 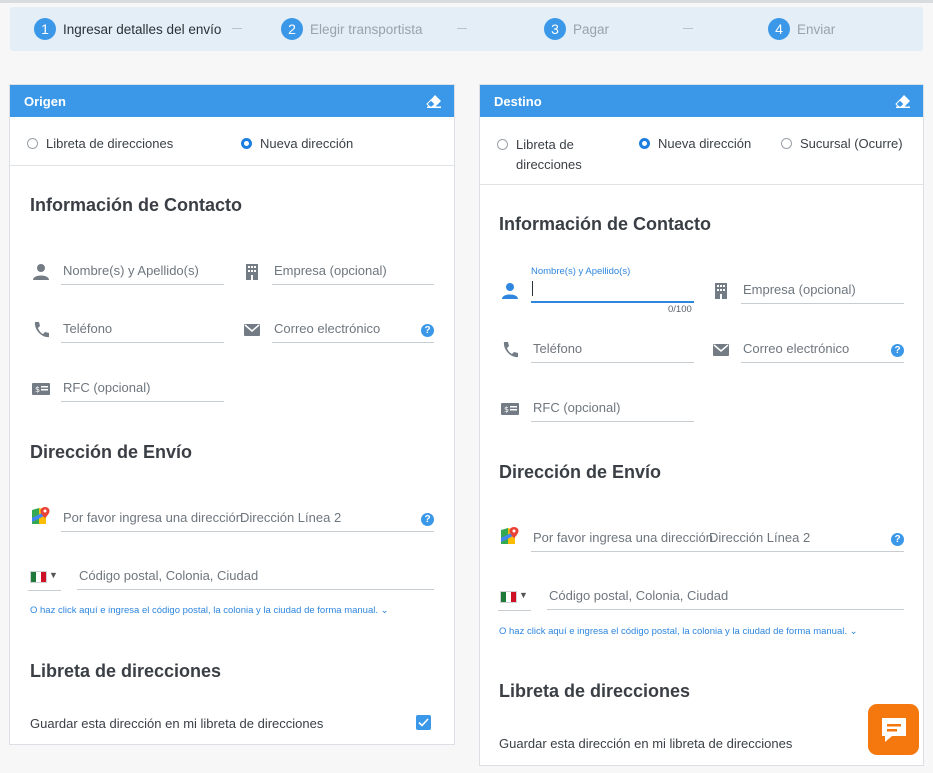 I want to click on email-placeholder: Correo electrónico, so click(x=327, y=328).